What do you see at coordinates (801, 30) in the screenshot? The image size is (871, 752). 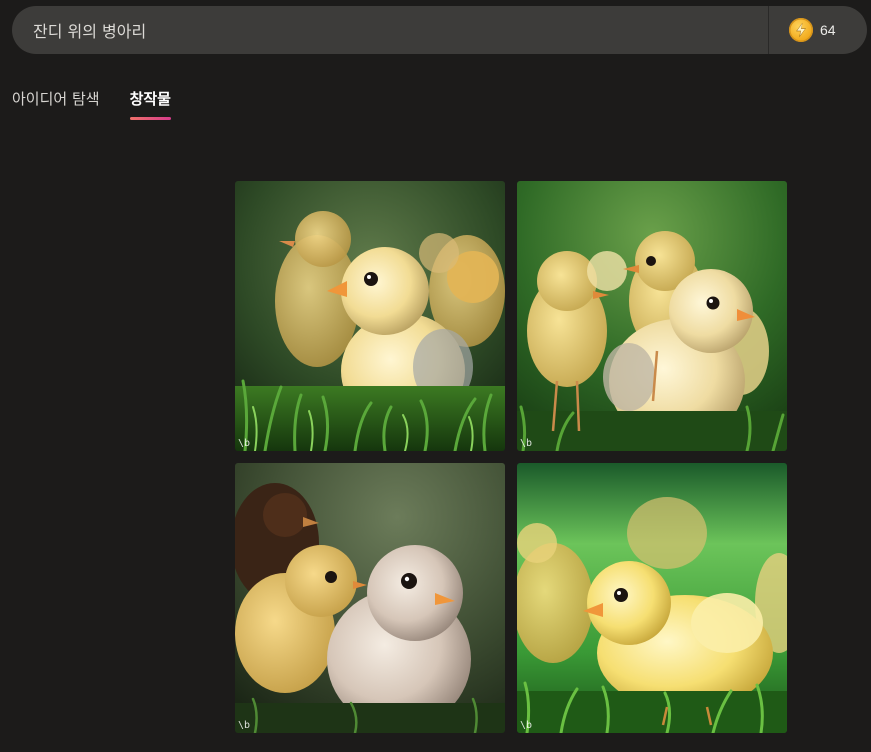 I see `lightning-coin-icon` at bounding box center [801, 30].